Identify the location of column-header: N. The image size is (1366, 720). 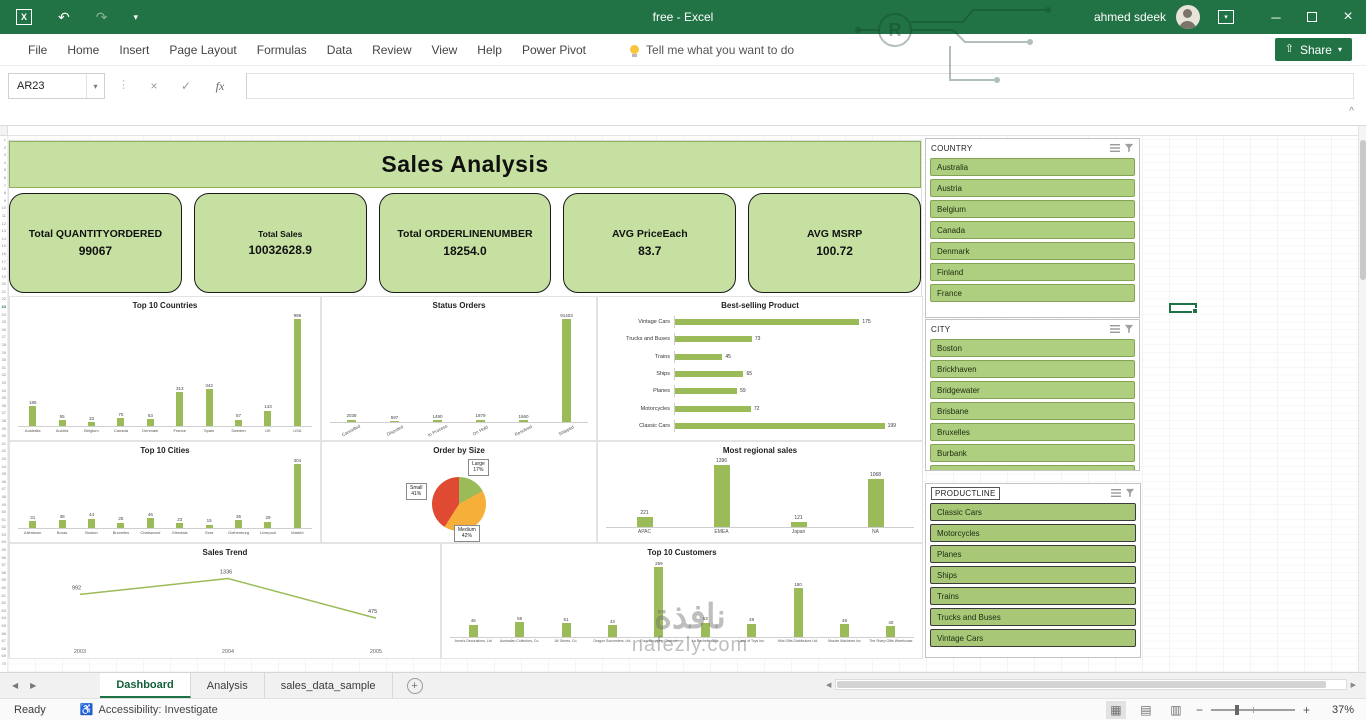
(372, 134).